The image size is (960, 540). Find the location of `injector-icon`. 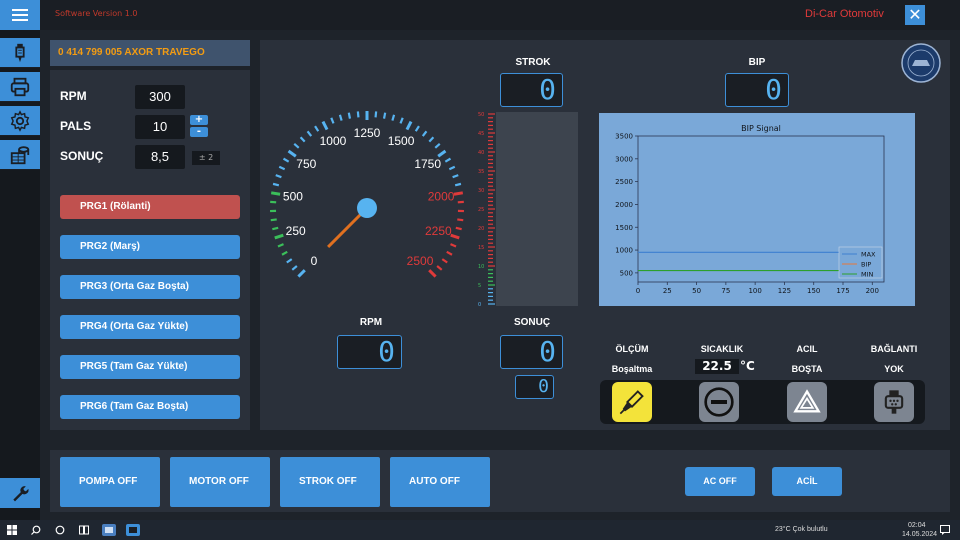

injector-icon is located at coordinates (20, 52).